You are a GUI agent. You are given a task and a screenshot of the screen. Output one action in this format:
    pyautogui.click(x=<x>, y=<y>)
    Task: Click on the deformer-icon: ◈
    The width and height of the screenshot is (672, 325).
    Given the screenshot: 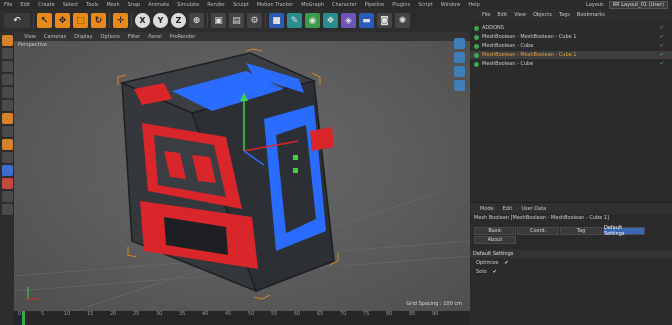 What is the action you would take?
    pyautogui.click(x=348, y=20)
    